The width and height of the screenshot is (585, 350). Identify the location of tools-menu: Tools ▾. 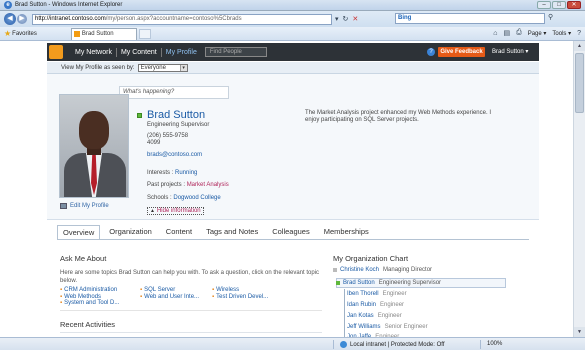
(561, 33).